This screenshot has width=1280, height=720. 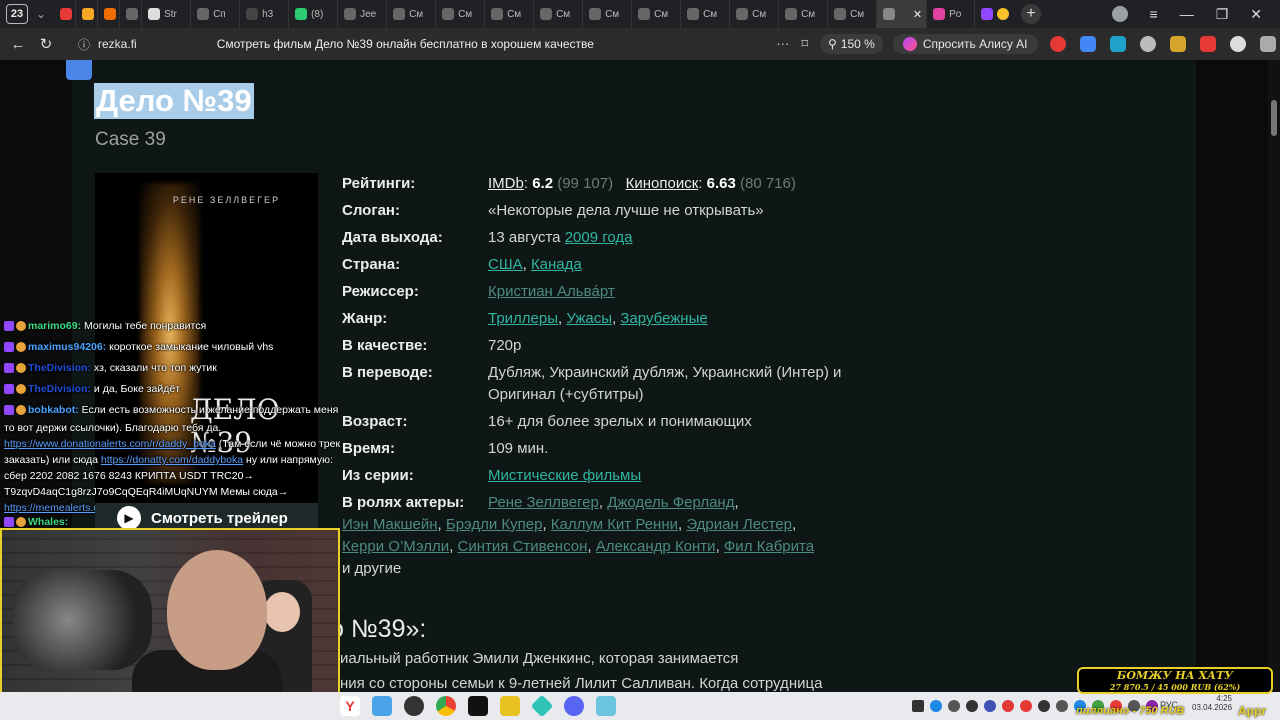 What do you see at coordinates (995, 14) in the screenshot?
I see `tab-twitch` at bounding box center [995, 14].